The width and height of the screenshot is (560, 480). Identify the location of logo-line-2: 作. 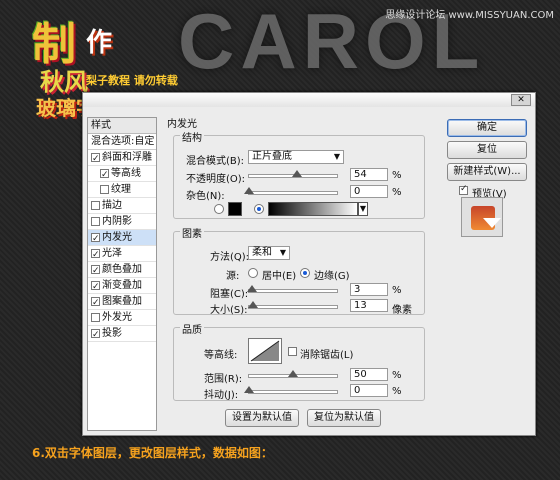
(99, 43).